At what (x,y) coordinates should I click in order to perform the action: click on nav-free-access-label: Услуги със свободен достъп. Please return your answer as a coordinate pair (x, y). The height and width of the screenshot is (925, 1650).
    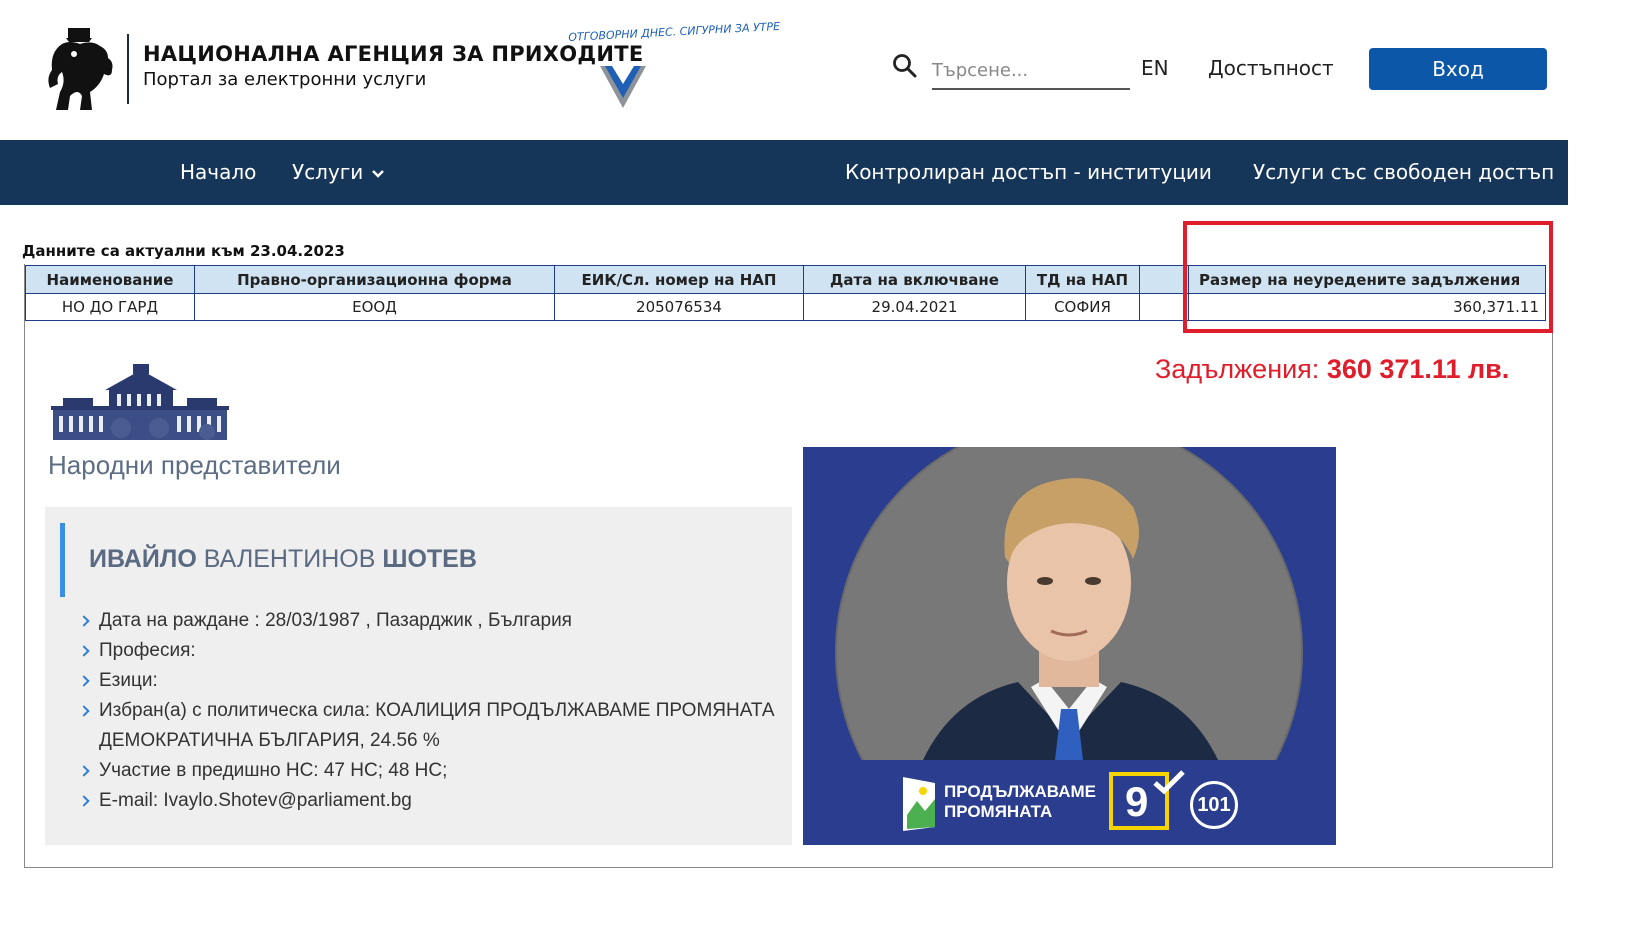
    Looking at the image, I should click on (1404, 172).